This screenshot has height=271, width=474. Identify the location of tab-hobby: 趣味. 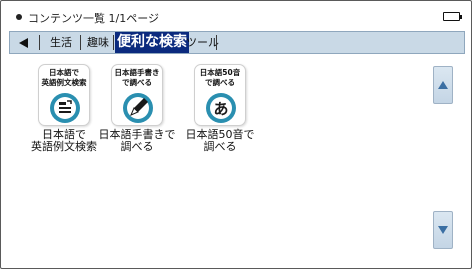
(98, 42).